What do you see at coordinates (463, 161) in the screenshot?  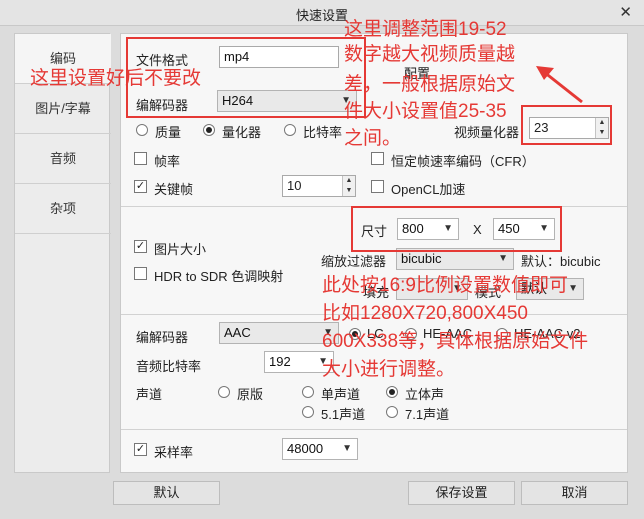 I see `cfr-label: 恒定帧速率编码（CFR）` at bounding box center [463, 161].